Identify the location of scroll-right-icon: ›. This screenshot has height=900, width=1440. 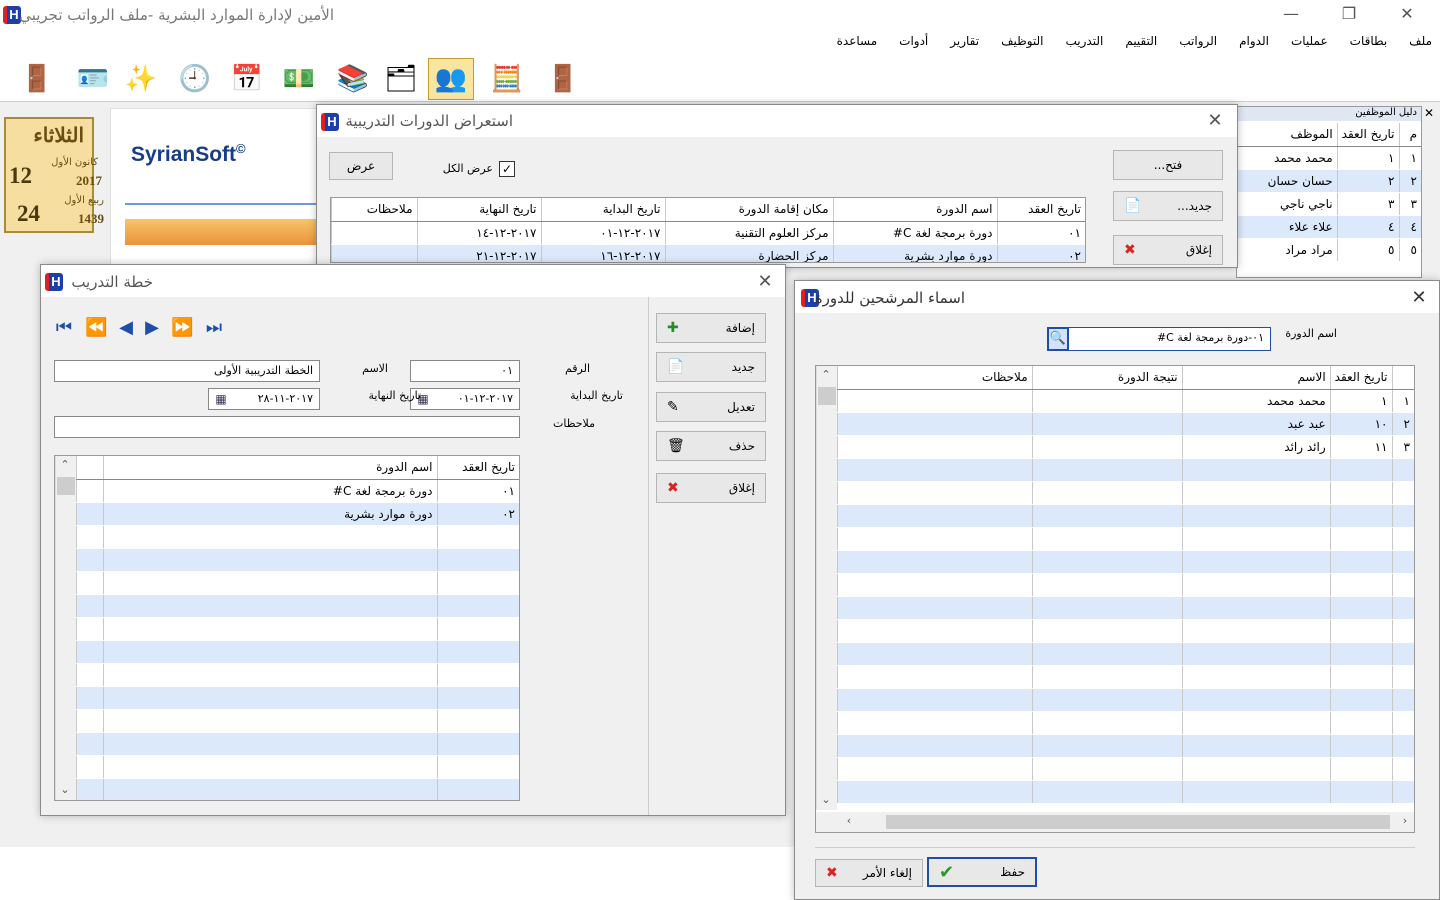
(1405, 820).